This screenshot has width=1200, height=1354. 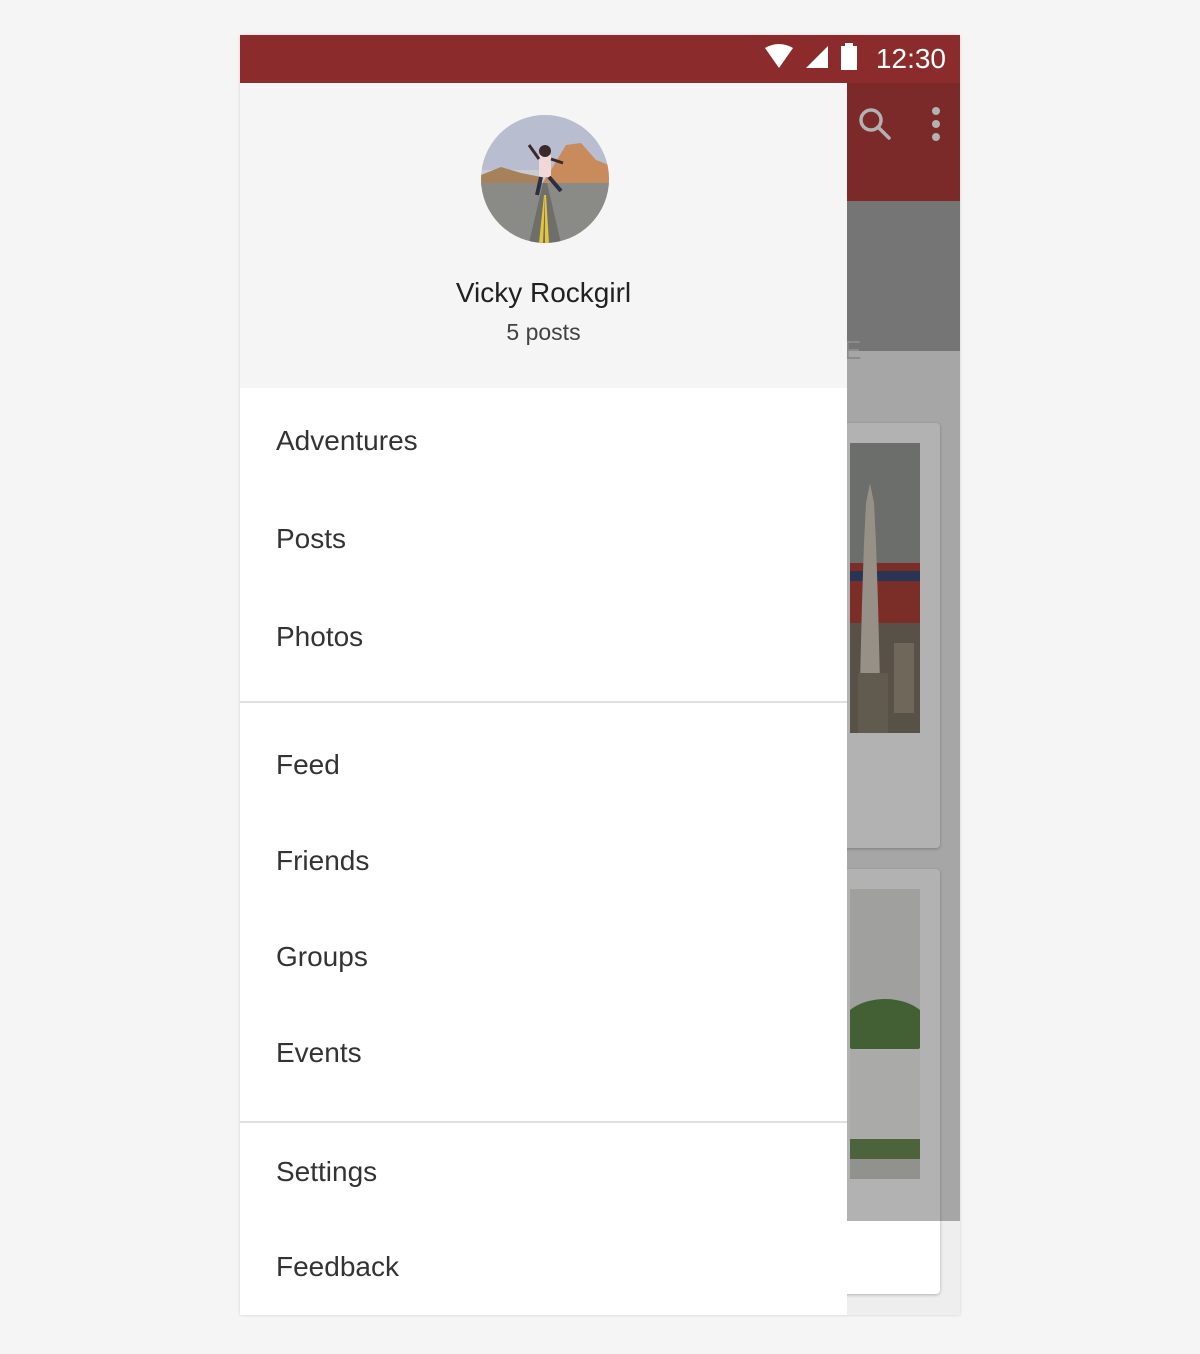 What do you see at coordinates (326, 1172) in the screenshot?
I see `nav-item-settings: Settings` at bounding box center [326, 1172].